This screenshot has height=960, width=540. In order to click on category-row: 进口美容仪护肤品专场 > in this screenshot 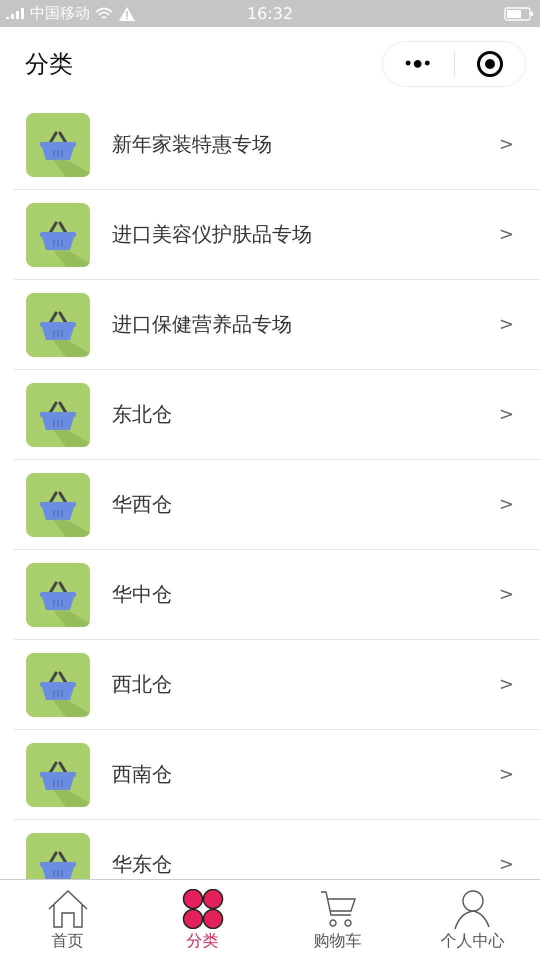, I will do `click(277, 235)`.